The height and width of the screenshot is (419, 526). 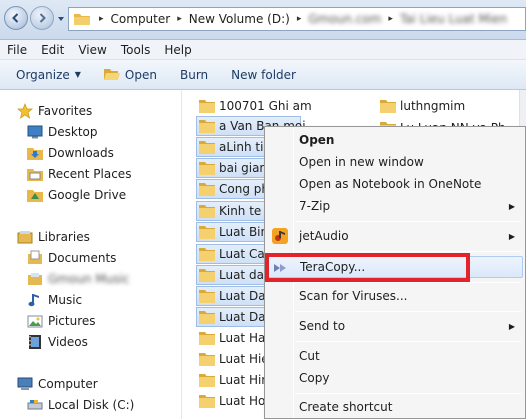 I want to click on nav-gmoun-music-label: Gmoun Music, so click(x=89, y=278).